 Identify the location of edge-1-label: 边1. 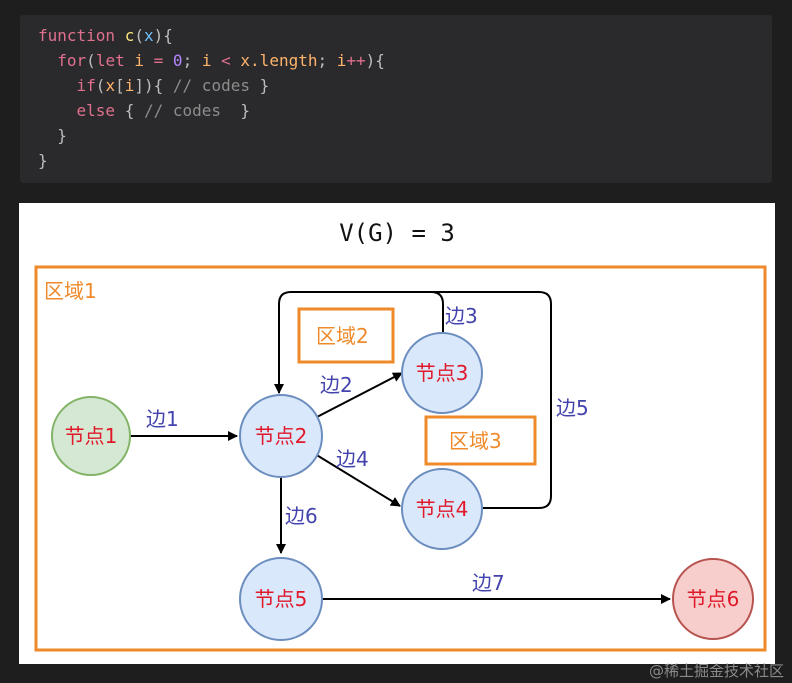
(162, 419).